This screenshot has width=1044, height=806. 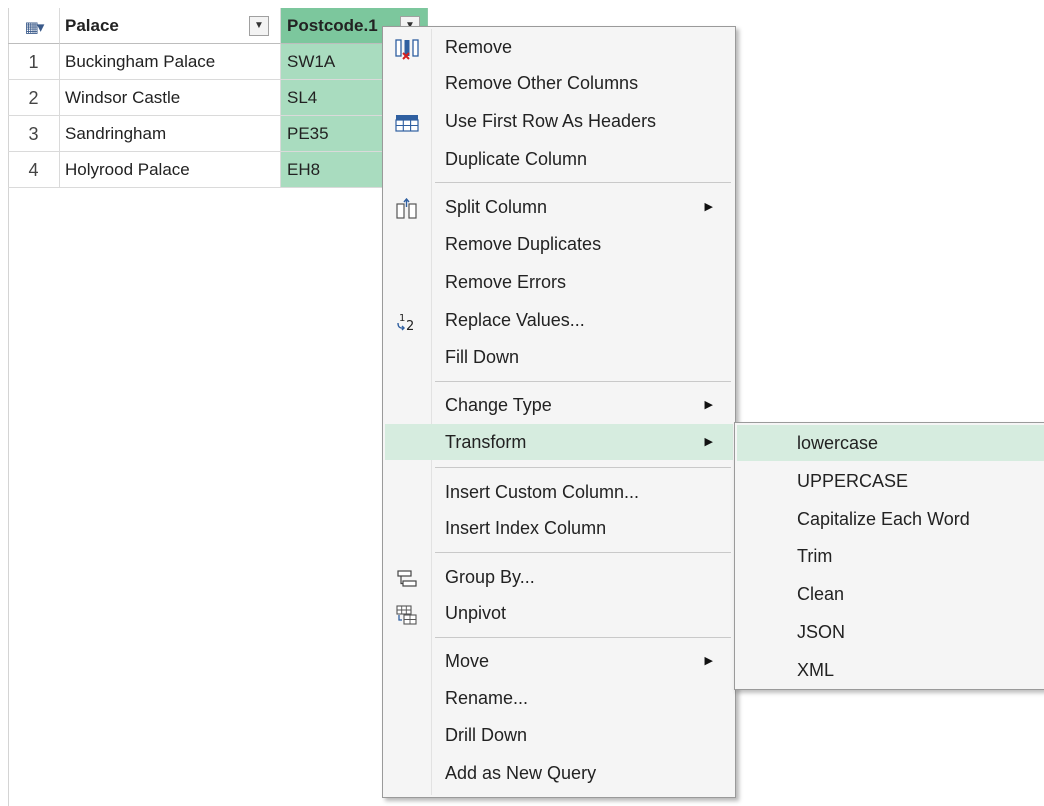 I want to click on submenu-item-label: Trim, so click(x=815, y=556).